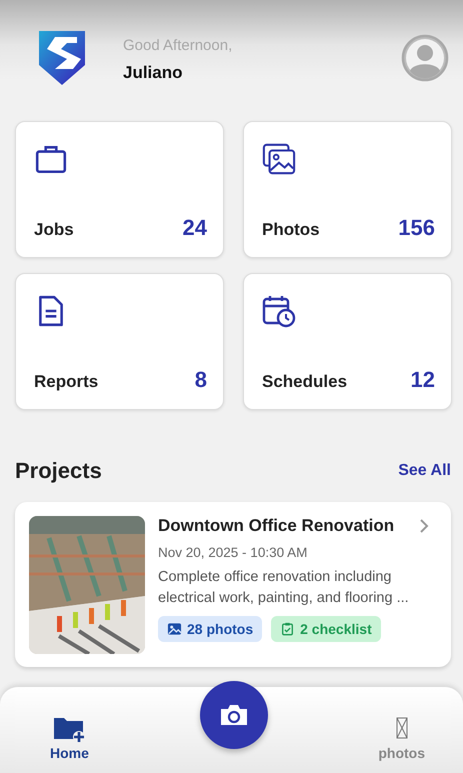 The height and width of the screenshot is (773, 463). What do you see at coordinates (279, 311) in the screenshot?
I see `calendar-clock-icon` at bounding box center [279, 311].